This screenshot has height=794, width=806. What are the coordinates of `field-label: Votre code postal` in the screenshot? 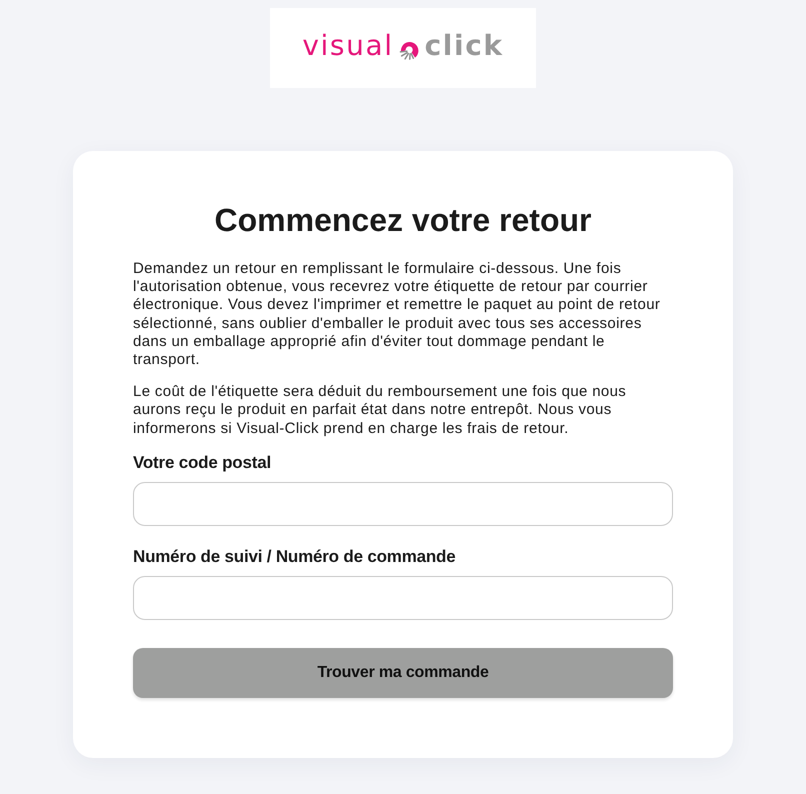 It's located at (202, 463).